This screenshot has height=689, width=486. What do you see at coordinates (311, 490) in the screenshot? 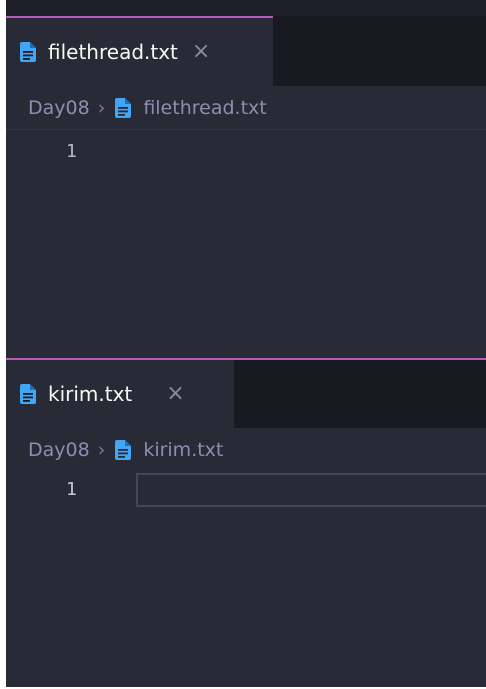
I see `current-line-highlight` at bounding box center [311, 490].